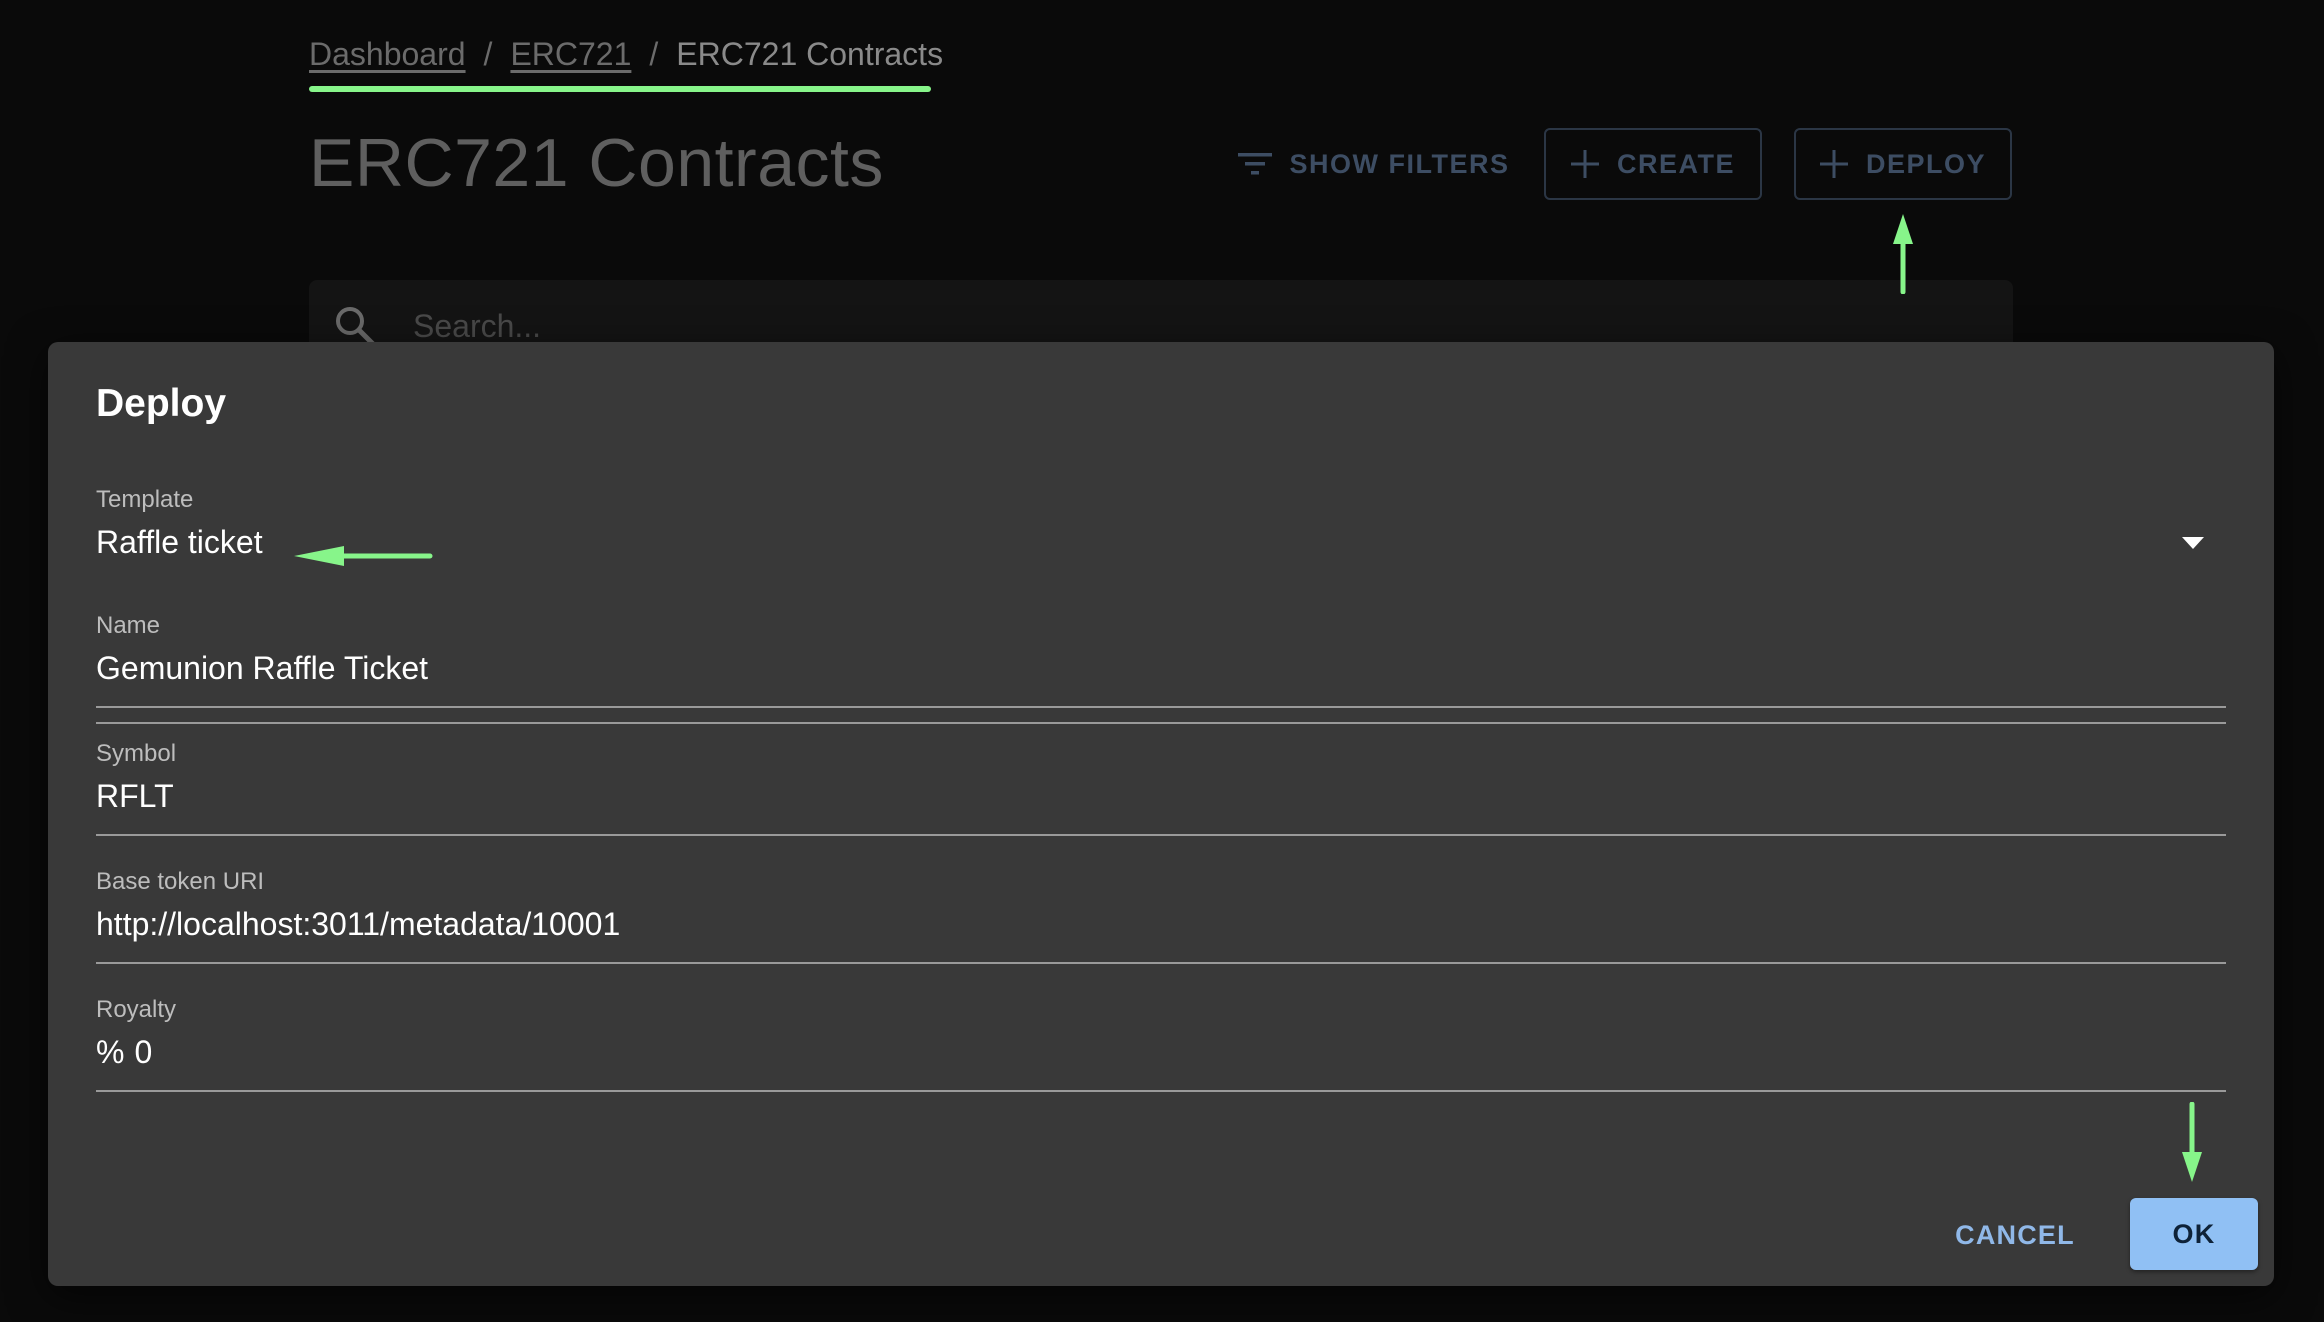  I want to click on royalty-value: 0, so click(143, 1052).